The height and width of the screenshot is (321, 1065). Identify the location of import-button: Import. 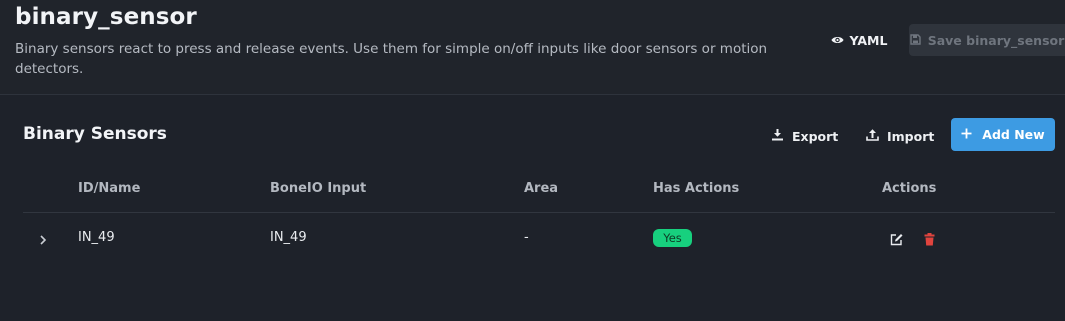
(900, 136).